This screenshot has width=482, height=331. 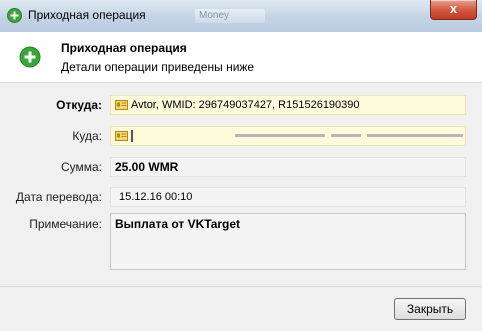 I want to click on background-tab: Money, so click(x=230, y=16).